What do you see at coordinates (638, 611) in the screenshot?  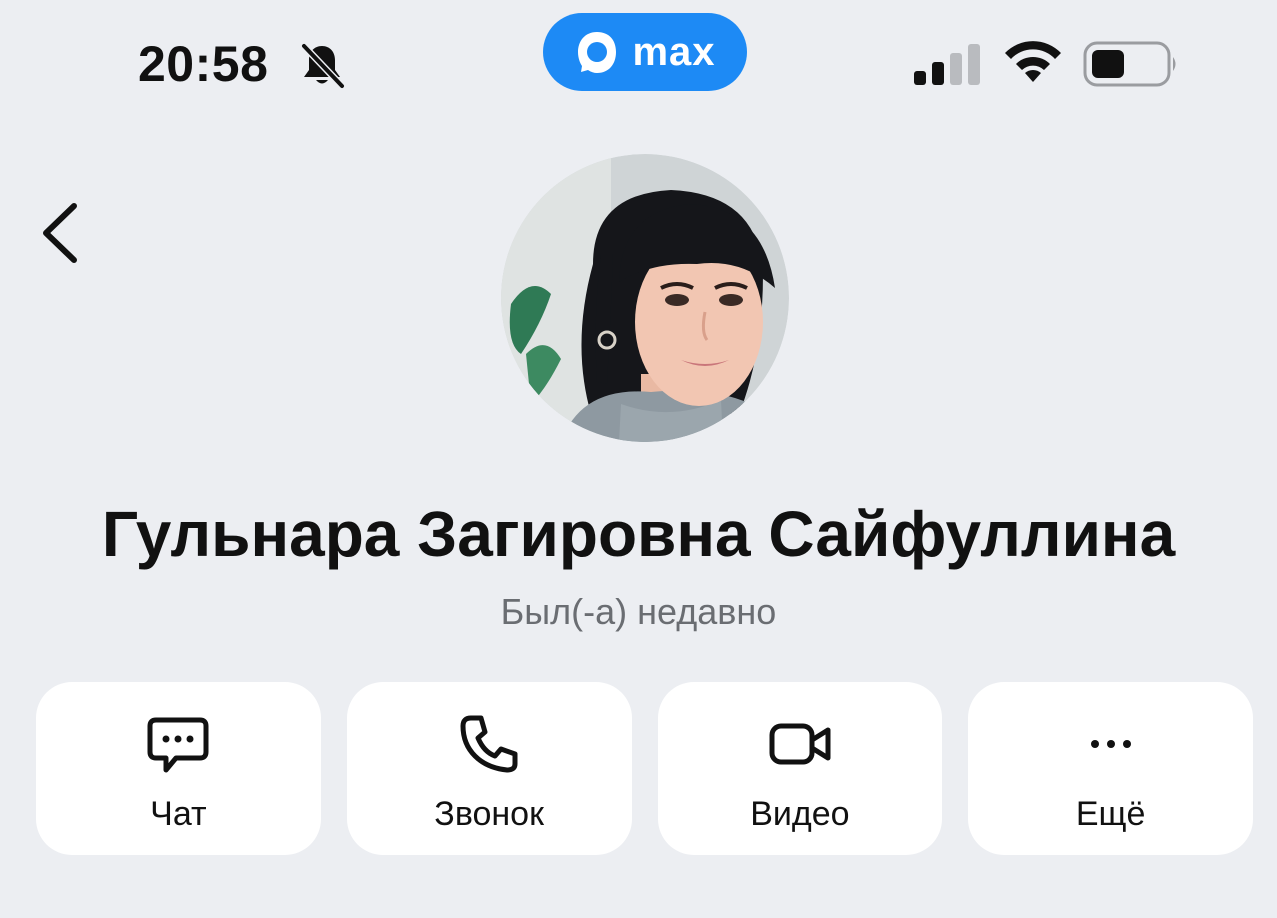 I see `last-seen-status: Был(-а) недавно` at bounding box center [638, 611].